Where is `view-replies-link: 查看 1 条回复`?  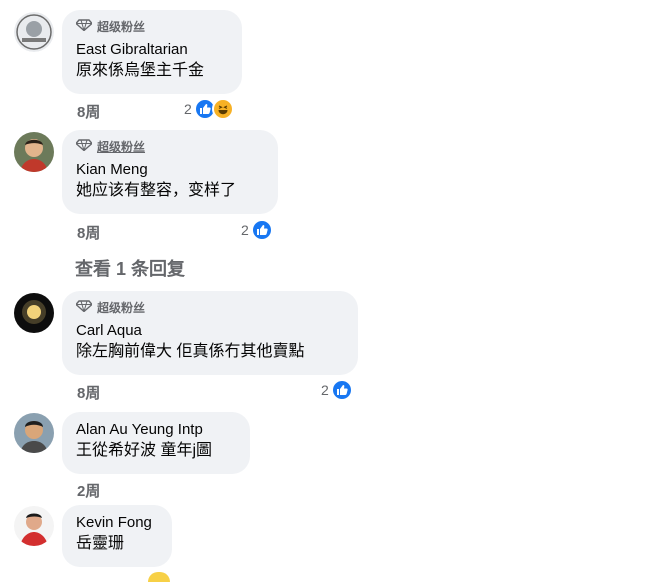
view-replies-link: 查看 1 条回复 is located at coordinates (130, 268).